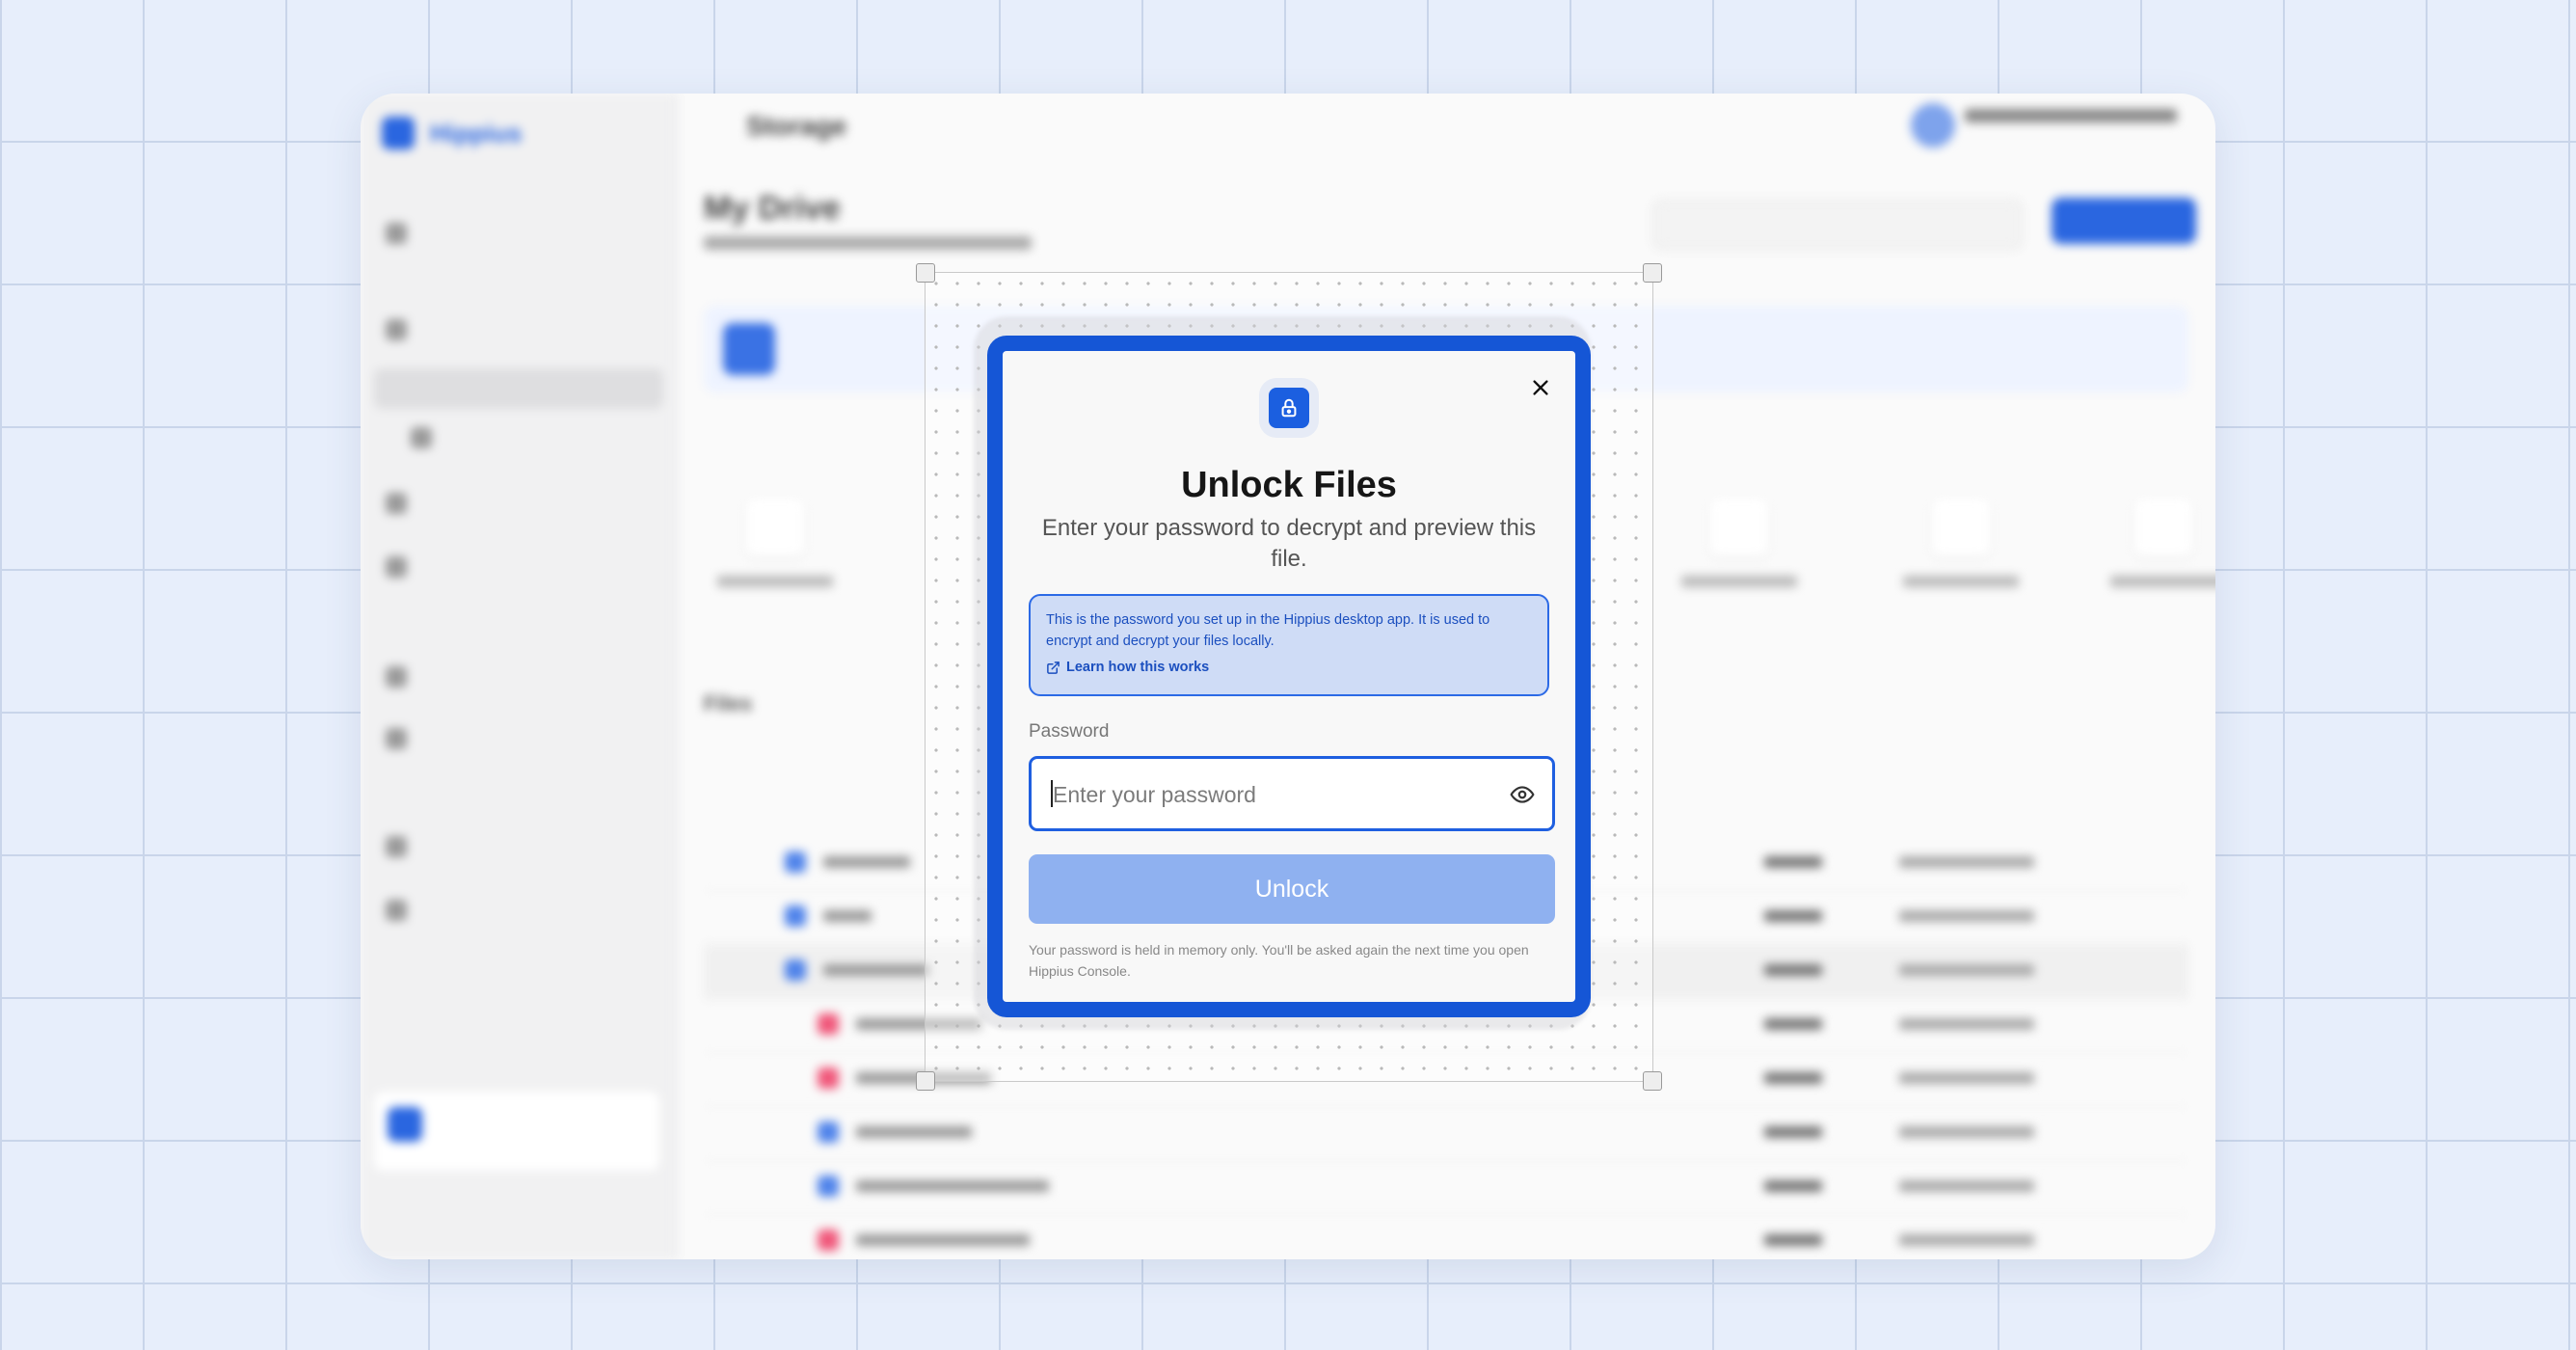 The width and height of the screenshot is (2576, 1350). Describe the element at coordinates (1265, 794) in the screenshot. I see `password-input` at that location.